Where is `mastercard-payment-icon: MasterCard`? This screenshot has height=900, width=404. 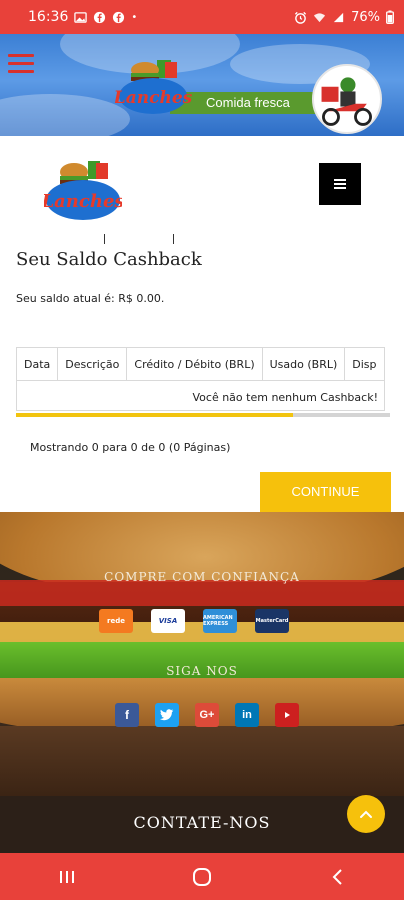 mastercard-payment-icon: MasterCard is located at coordinates (272, 621).